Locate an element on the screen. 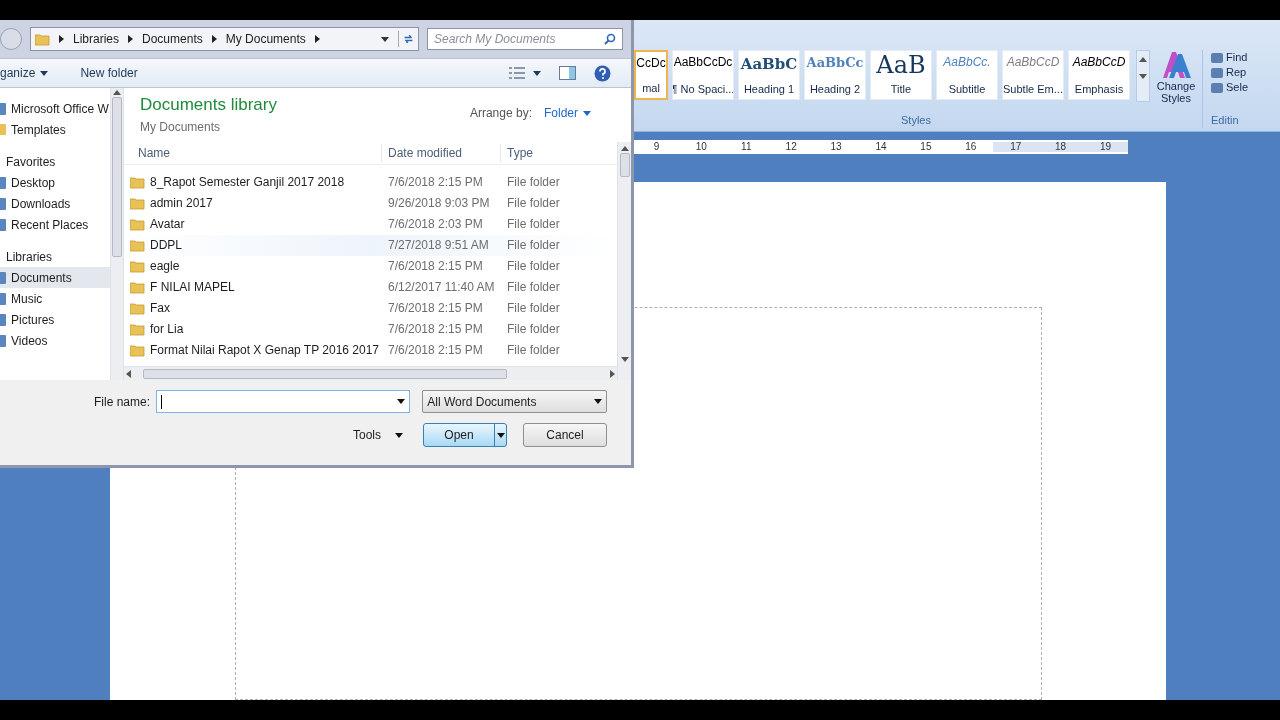 Image resolution: width=1280 pixels, height=720 pixels. file-date: 7/6/2018 2:03 PM is located at coordinates (435, 224).